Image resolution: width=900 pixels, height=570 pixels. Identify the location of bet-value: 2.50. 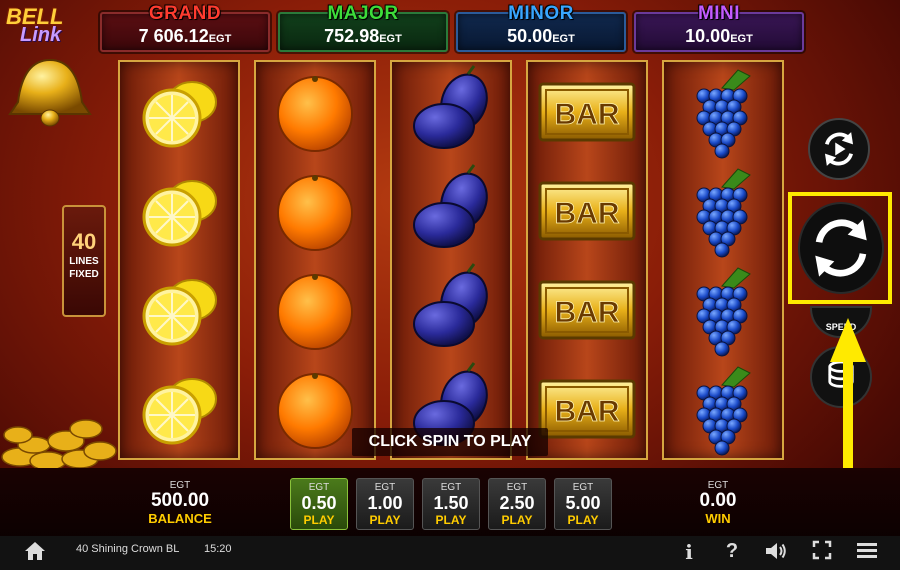
(517, 503).